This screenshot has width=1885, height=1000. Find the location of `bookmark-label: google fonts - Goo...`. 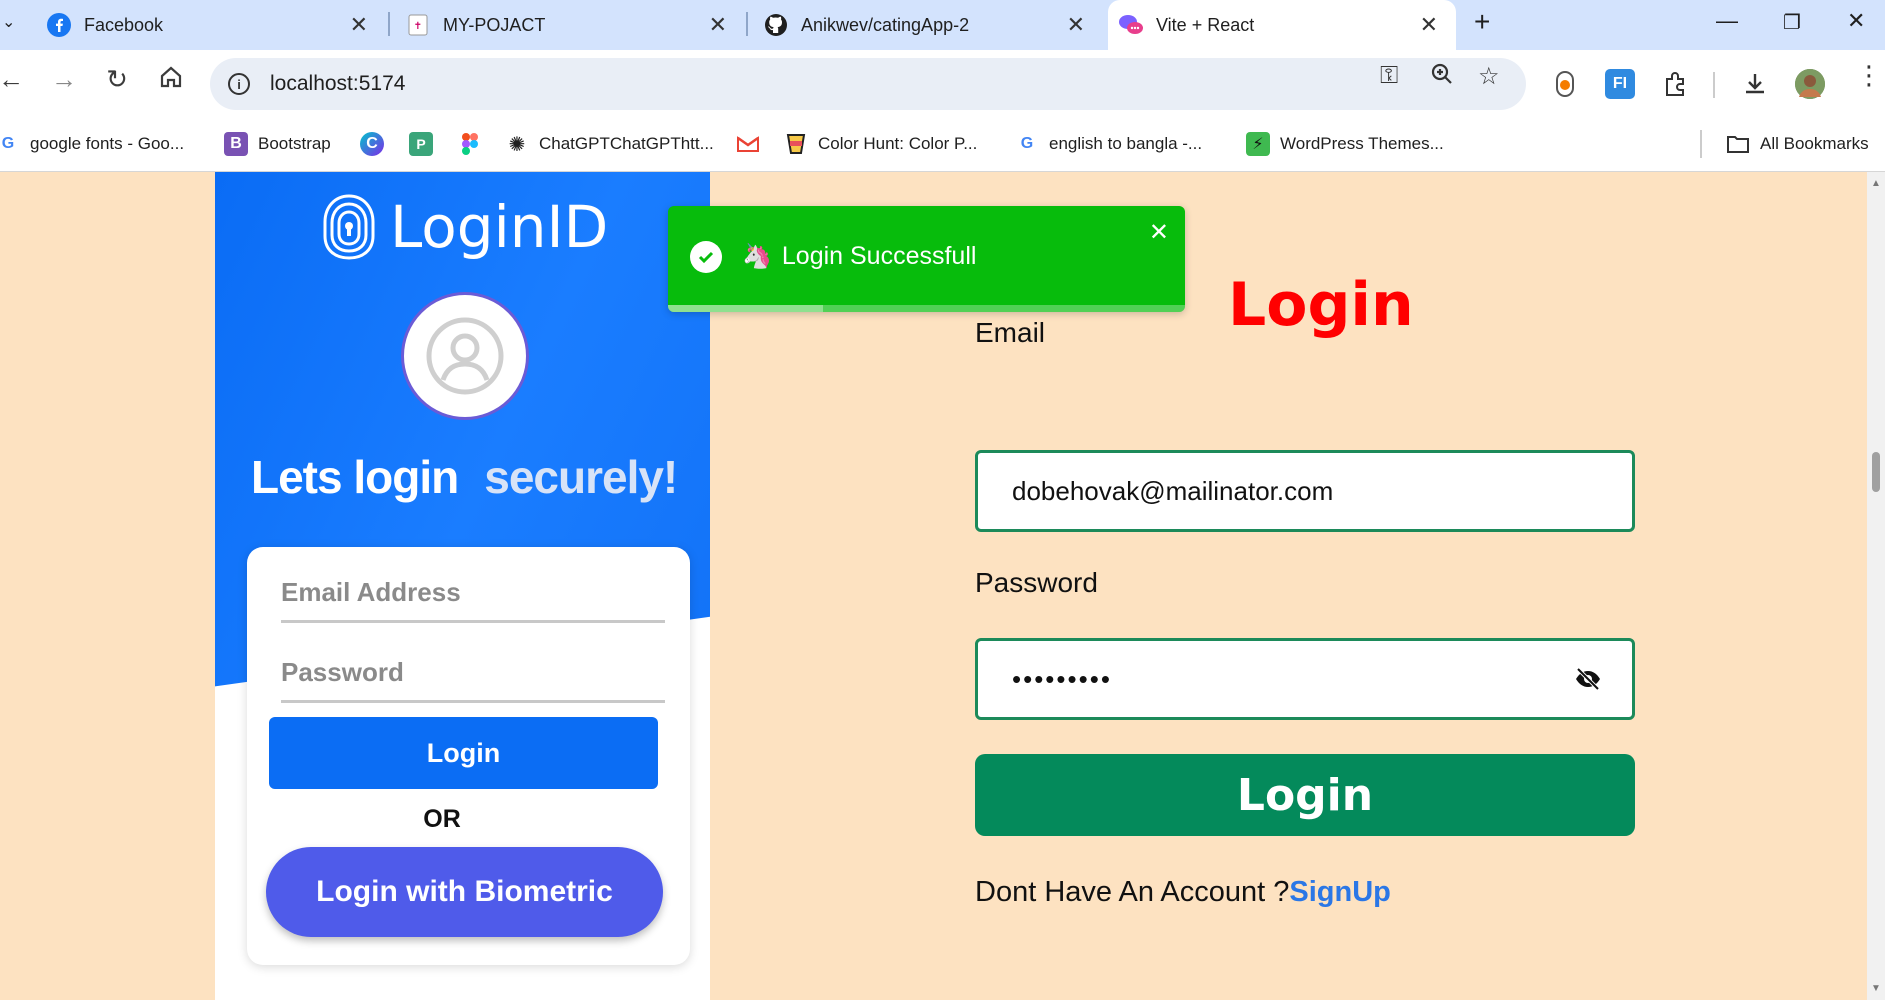

bookmark-label: google fonts - Goo... is located at coordinates (107, 143).